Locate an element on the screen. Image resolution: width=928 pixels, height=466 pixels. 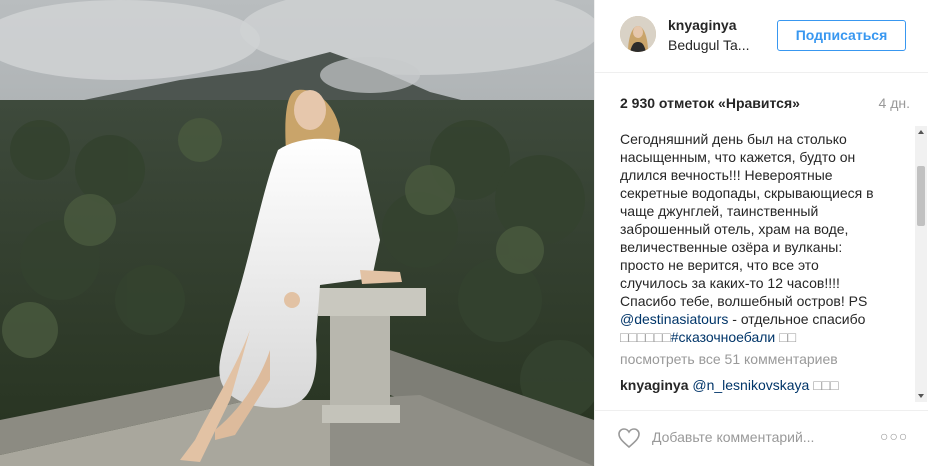
comment-username: knyaginya is located at coordinates (654, 385).